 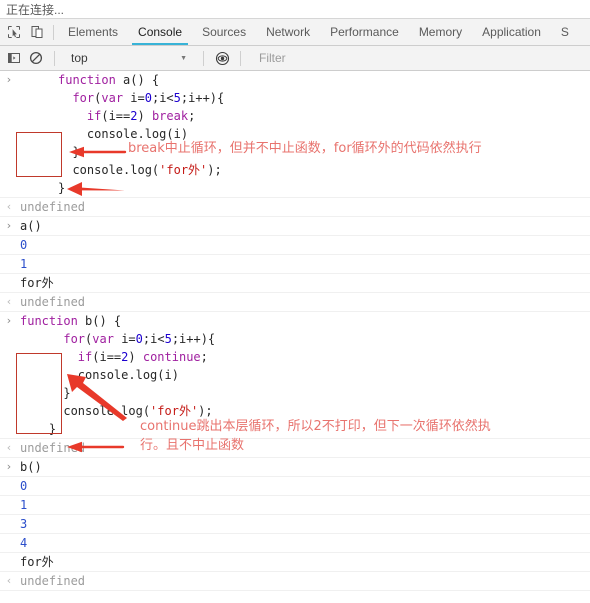 I want to click on tab-label: Performance, so click(x=364, y=32).